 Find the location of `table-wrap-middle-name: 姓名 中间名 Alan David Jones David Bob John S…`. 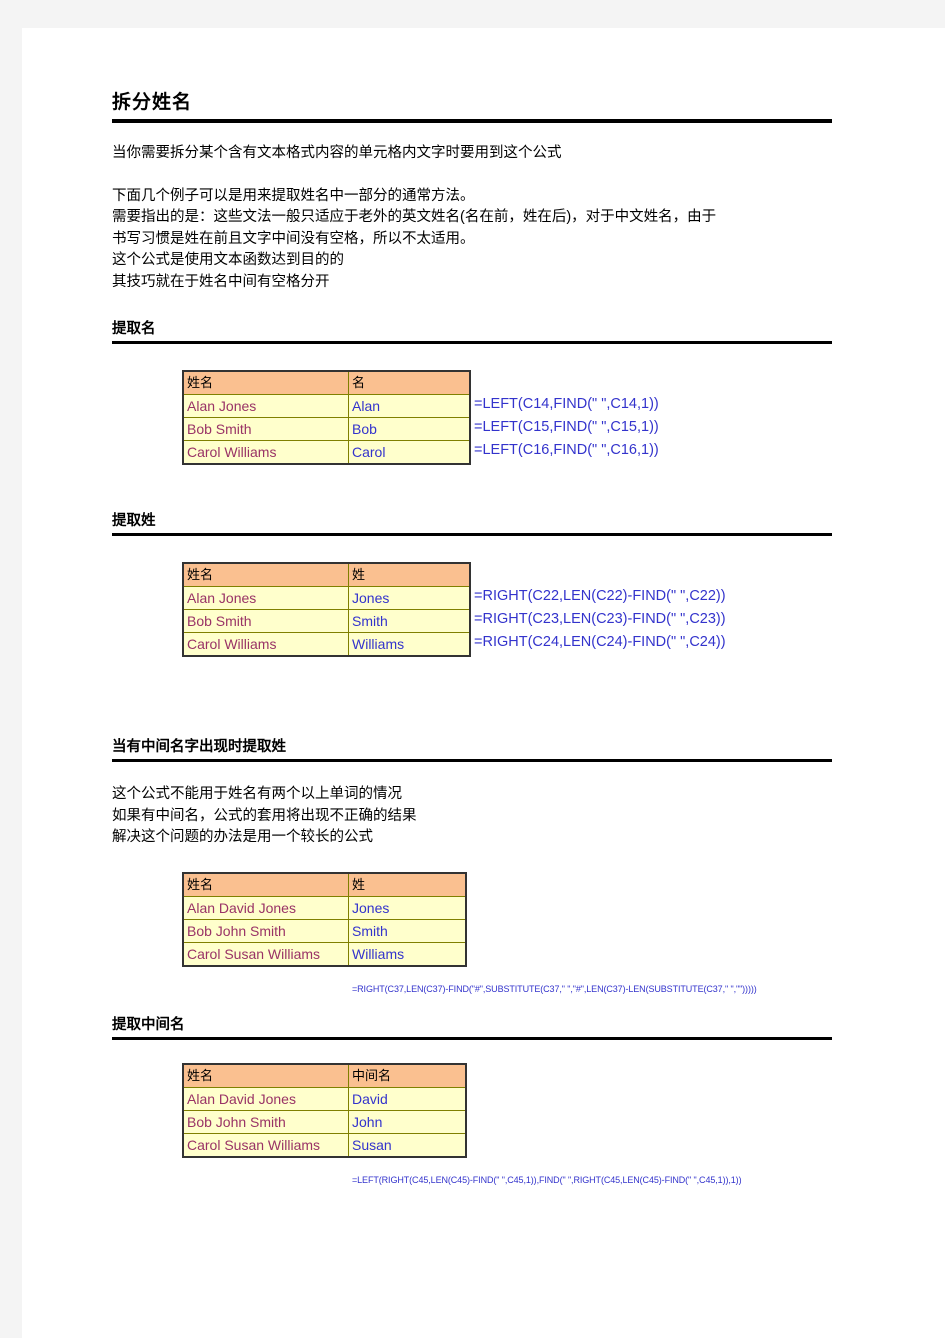

table-wrap-middle-name: 姓名 中间名 Alan David Jones David Bob John S… is located at coordinates (547, 1123).